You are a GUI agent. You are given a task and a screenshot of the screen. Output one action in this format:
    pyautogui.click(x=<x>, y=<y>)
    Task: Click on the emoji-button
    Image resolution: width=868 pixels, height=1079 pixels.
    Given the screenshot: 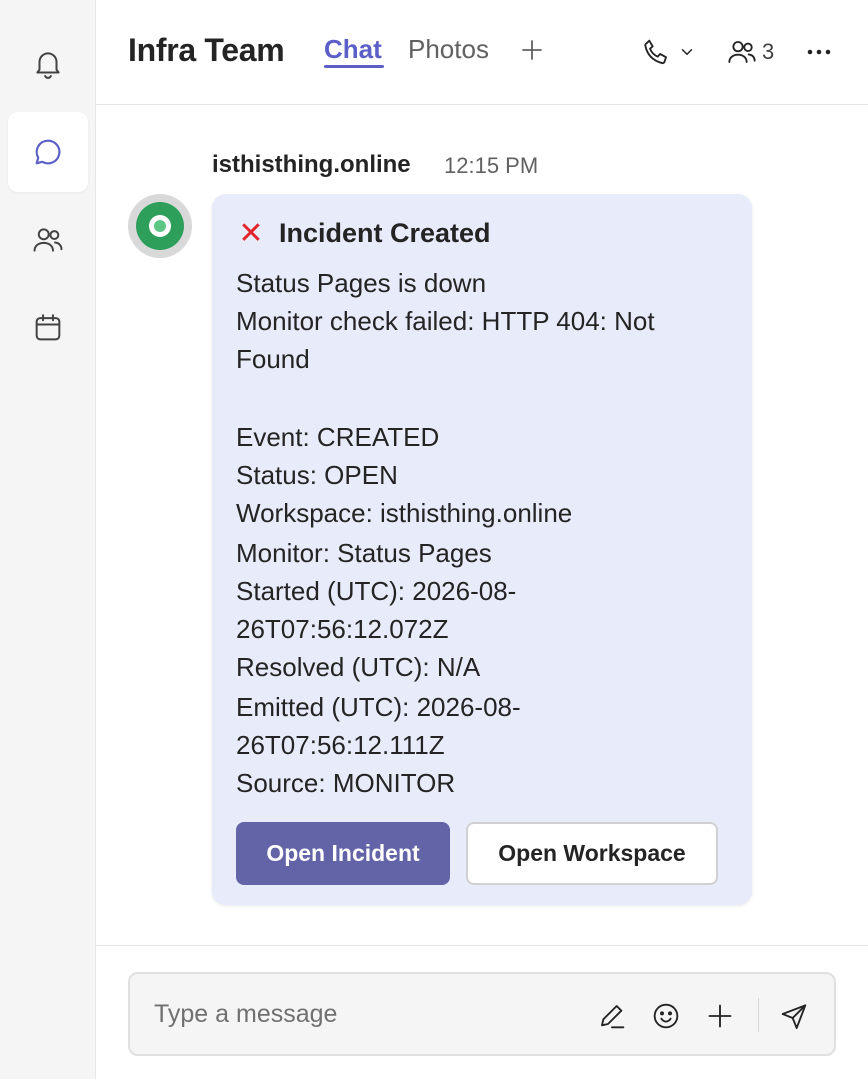 What is the action you would take?
    pyautogui.click(x=666, y=1016)
    